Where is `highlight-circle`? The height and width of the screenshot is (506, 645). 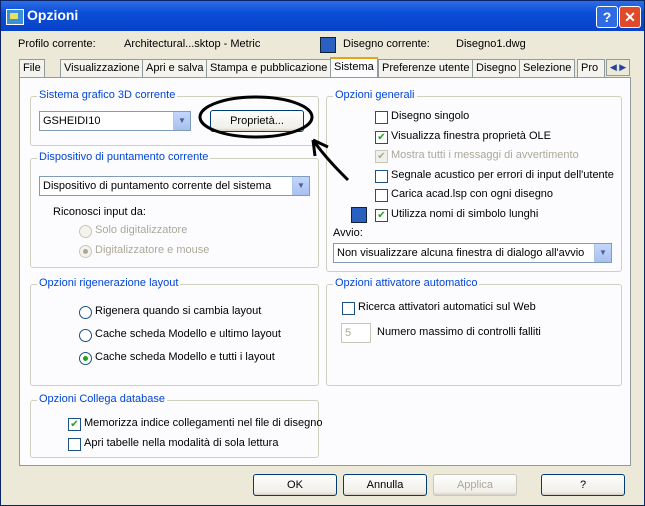 highlight-circle is located at coordinates (256, 117).